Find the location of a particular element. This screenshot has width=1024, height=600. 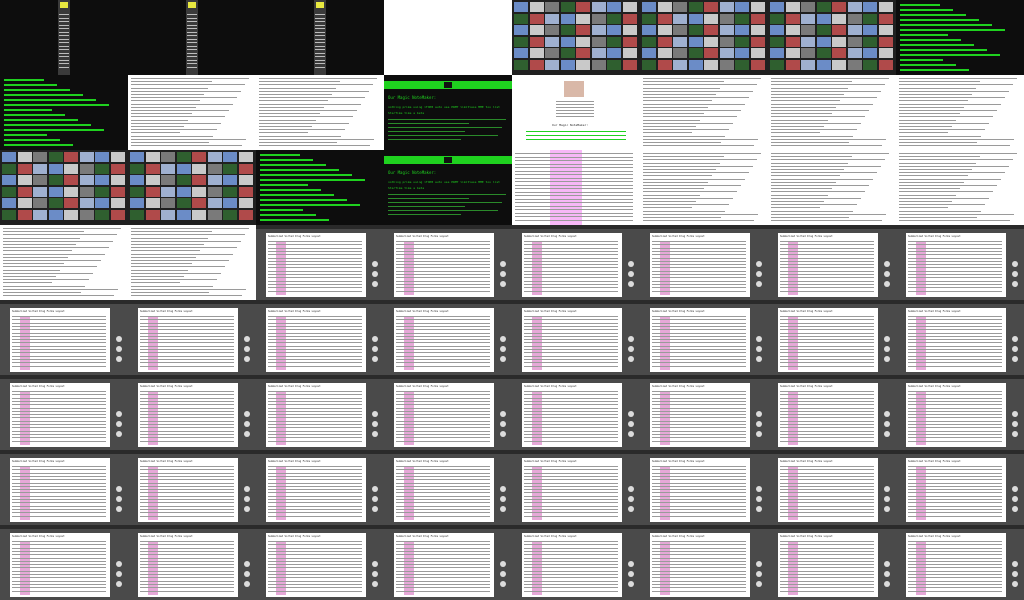

viewer-toolbar is located at coordinates (320, 302).